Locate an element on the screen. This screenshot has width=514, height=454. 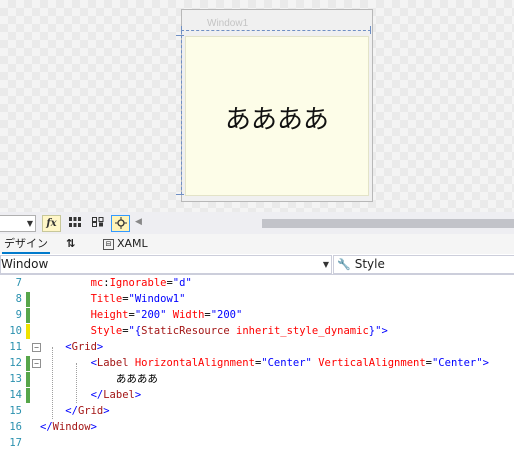
code-token: Ignorable is located at coordinates (138, 283).